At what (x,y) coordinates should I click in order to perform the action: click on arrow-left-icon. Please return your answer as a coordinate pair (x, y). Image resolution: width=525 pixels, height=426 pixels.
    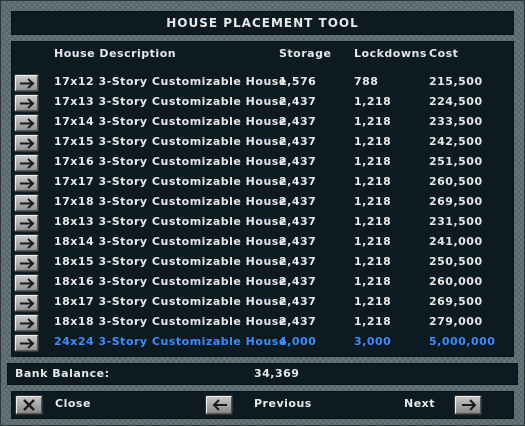
    Looking at the image, I should click on (219, 405).